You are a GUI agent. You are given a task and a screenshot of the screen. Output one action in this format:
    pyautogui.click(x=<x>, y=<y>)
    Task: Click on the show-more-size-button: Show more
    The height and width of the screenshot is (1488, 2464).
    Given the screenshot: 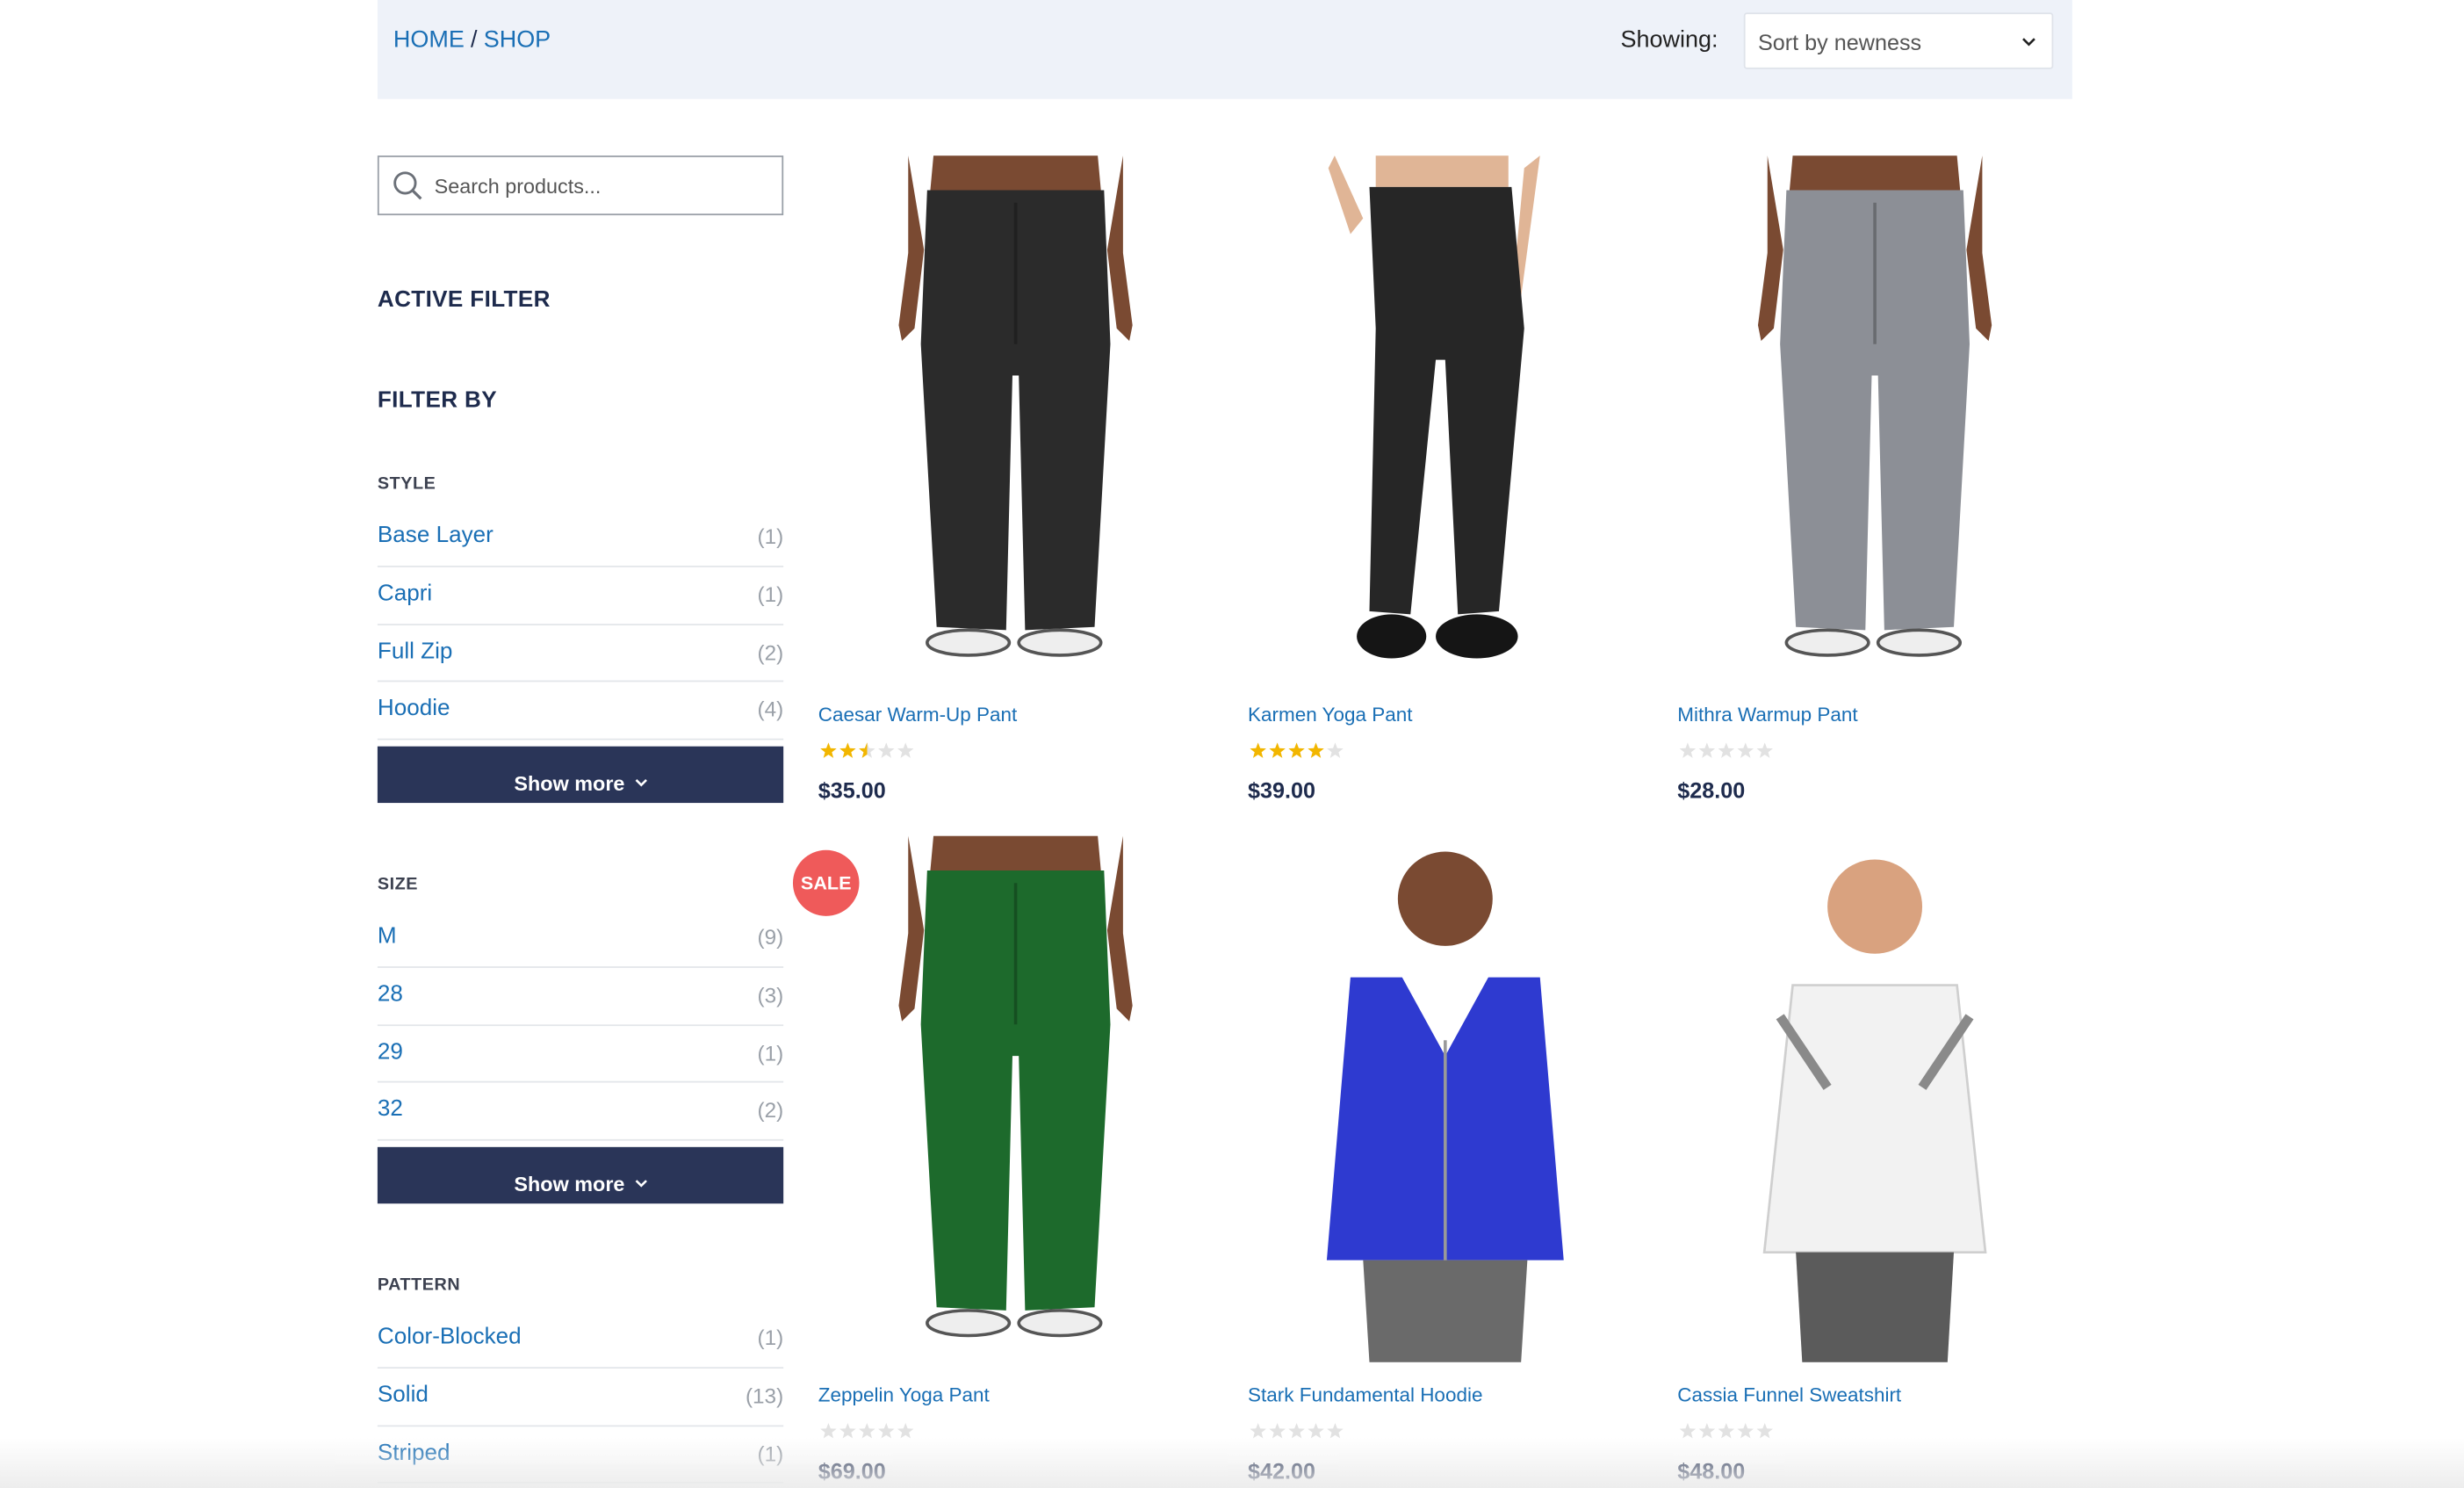 What is the action you would take?
    pyautogui.click(x=580, y=1175)
    